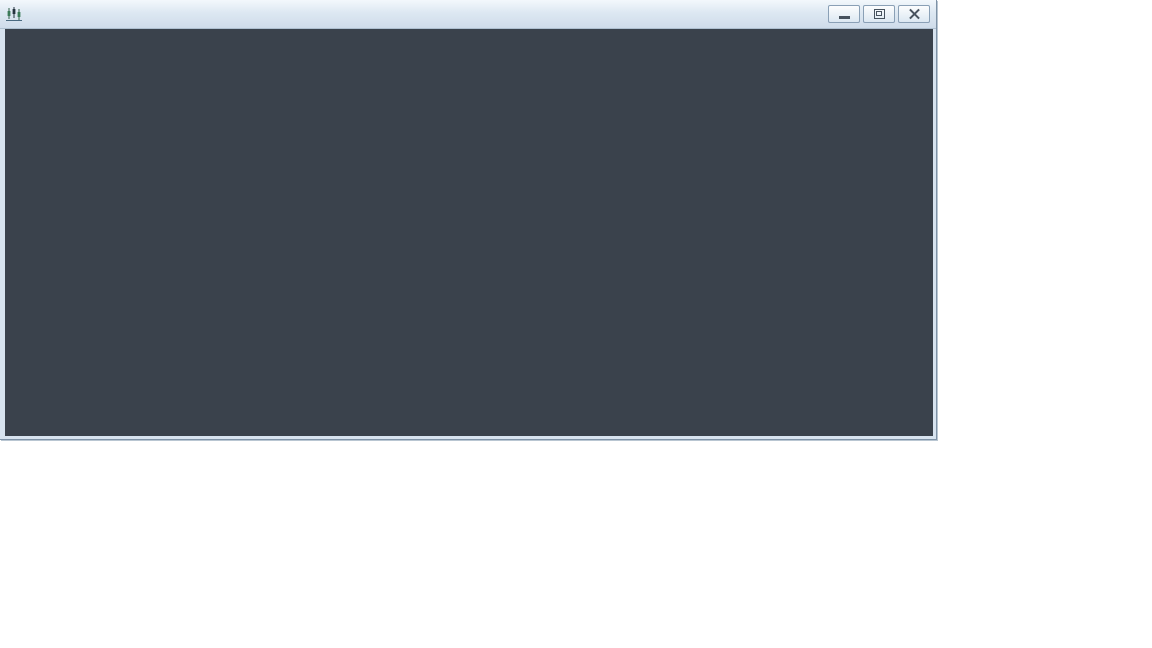 This screenshot has width=1152, height=648. I want to click on window-controls, so click(879, 14).